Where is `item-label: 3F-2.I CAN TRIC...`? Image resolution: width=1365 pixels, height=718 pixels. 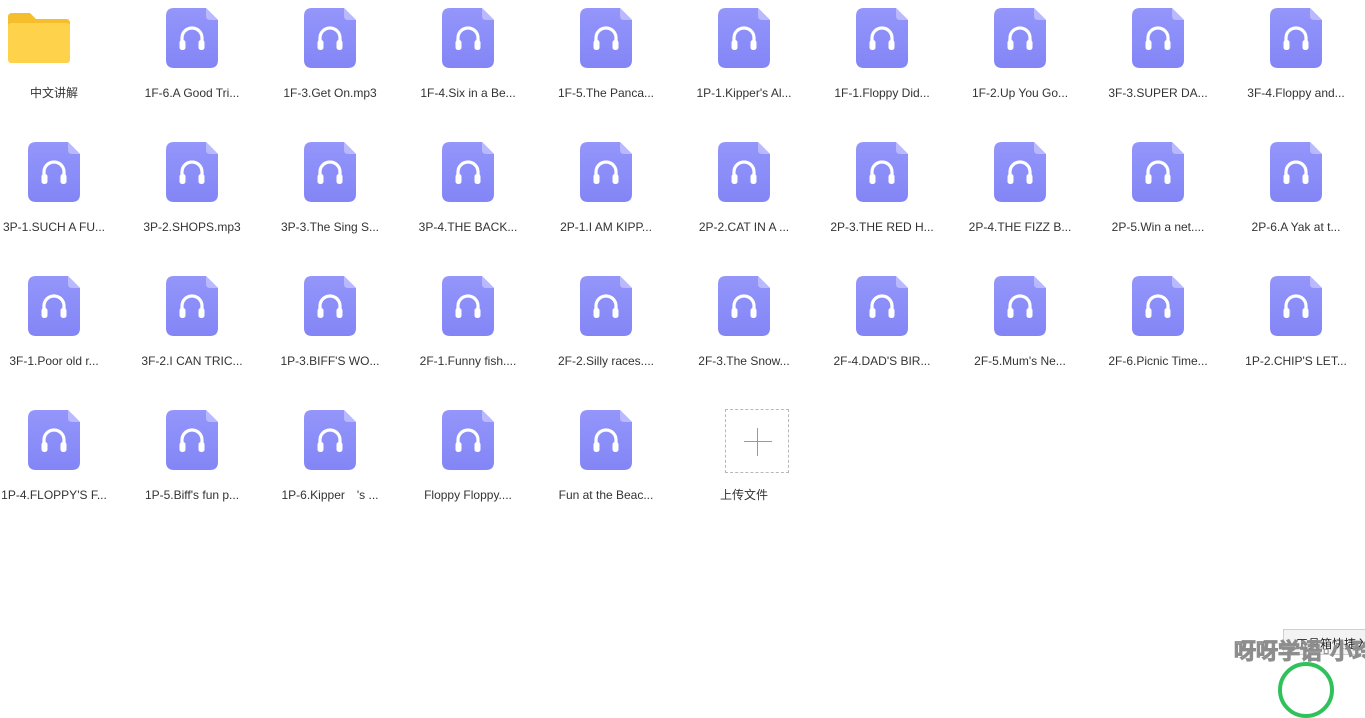
item-label: 3F-2.I CAN TRIC... is located at coordinates (192, 361).